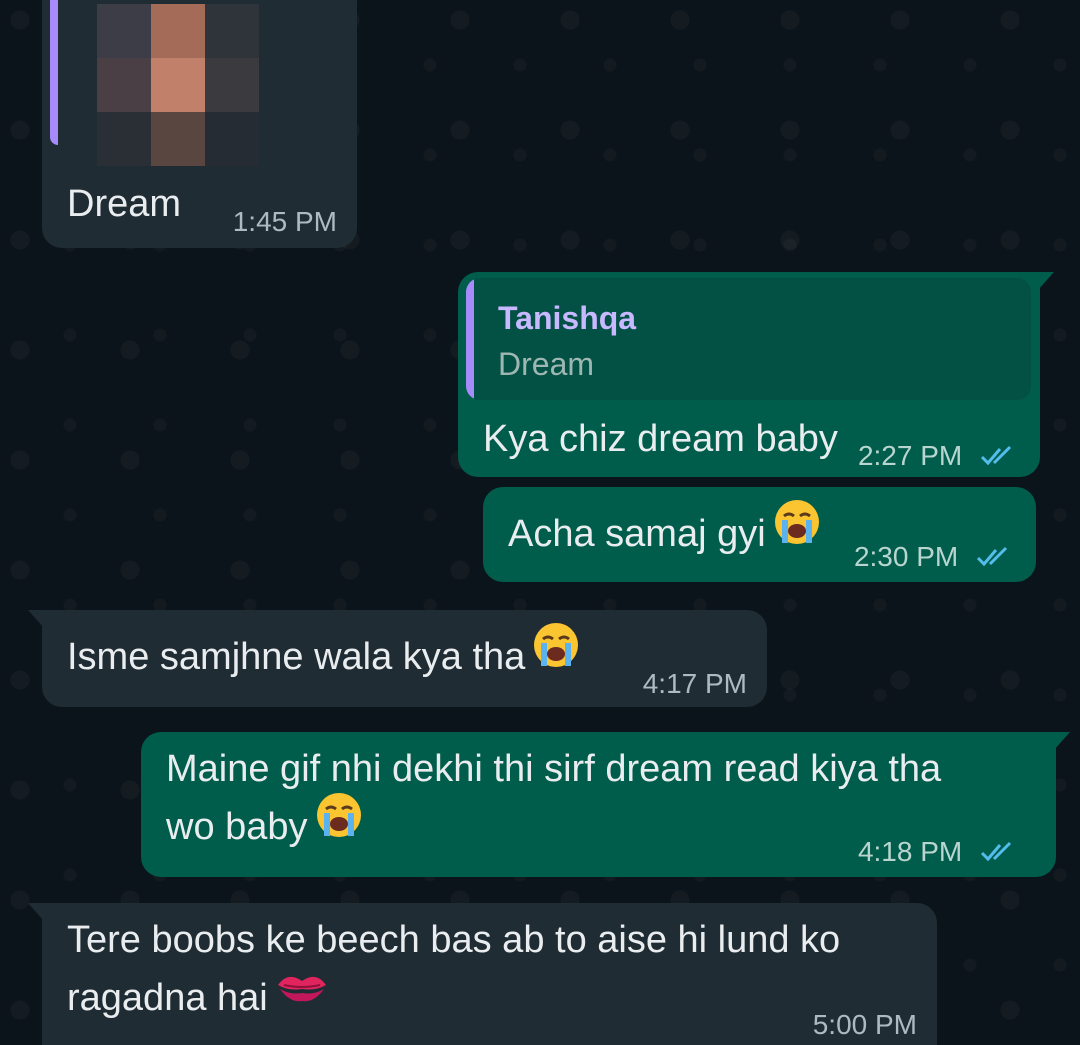 This screenshot has height=1045, width=1080. Describe the element at coordinates (124, 204) in the screenshot. I see `message-text: Dream` at that location.